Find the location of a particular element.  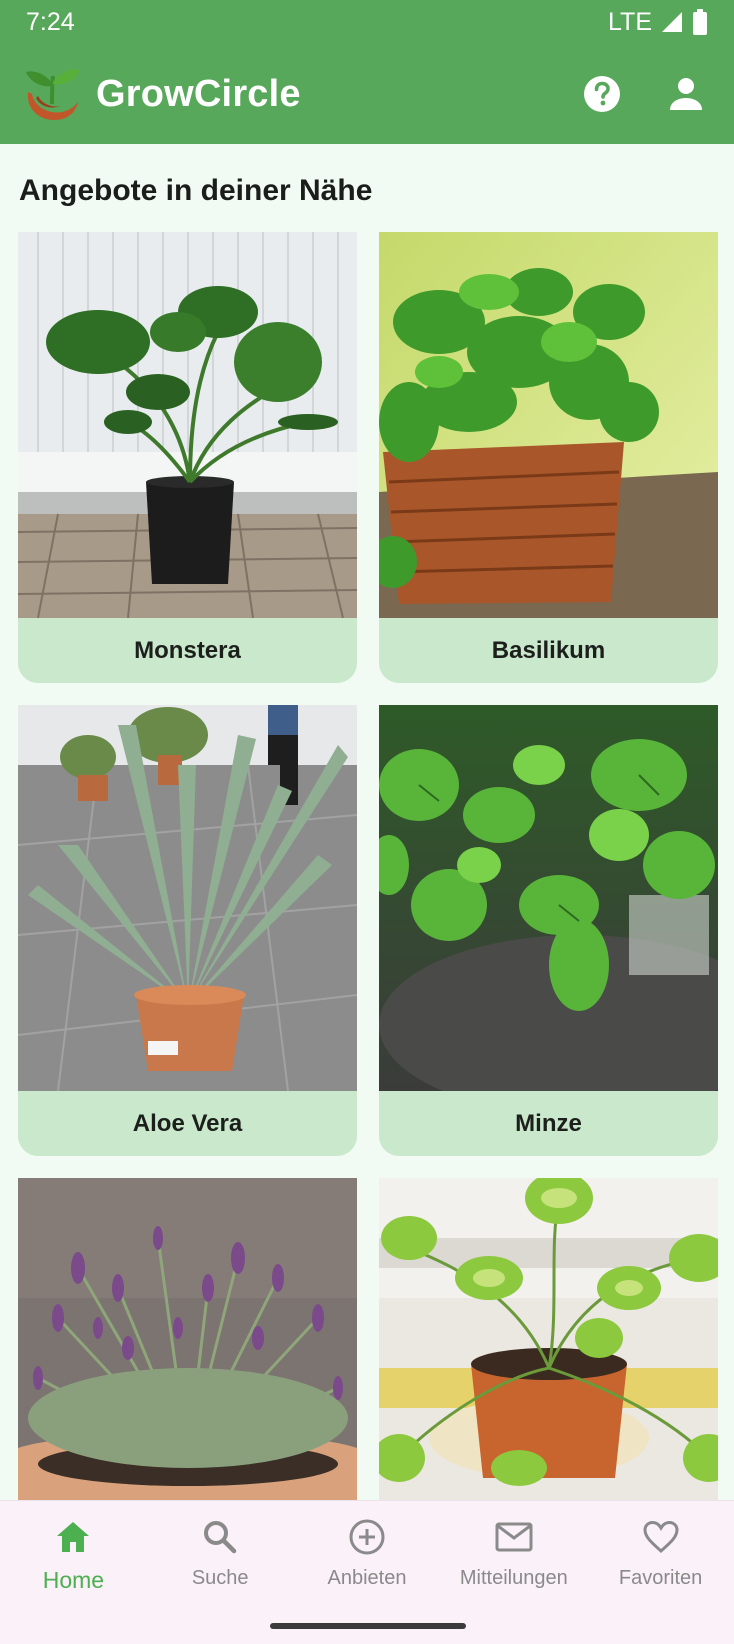

home-icon is located at coordinates (73, 1537).